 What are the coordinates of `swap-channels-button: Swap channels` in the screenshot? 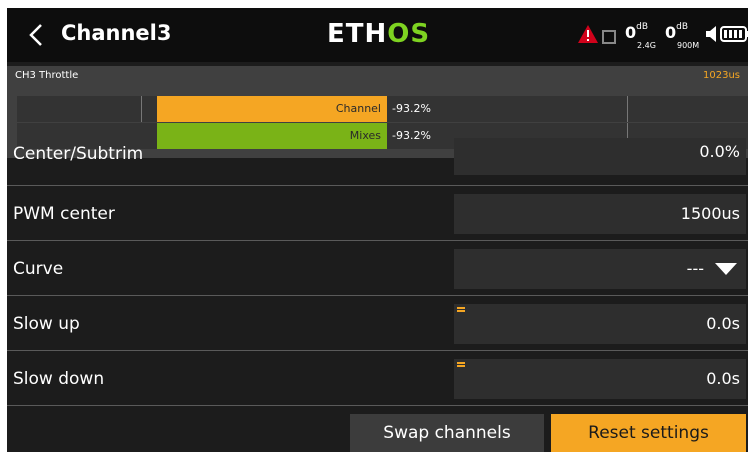 It's located at (447, 433).